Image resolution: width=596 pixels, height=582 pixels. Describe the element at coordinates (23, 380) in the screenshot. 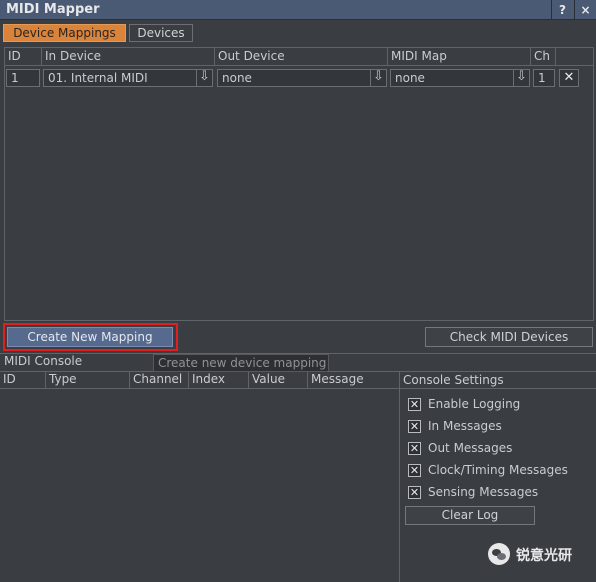

I see `console-header-id: ID` at that location.